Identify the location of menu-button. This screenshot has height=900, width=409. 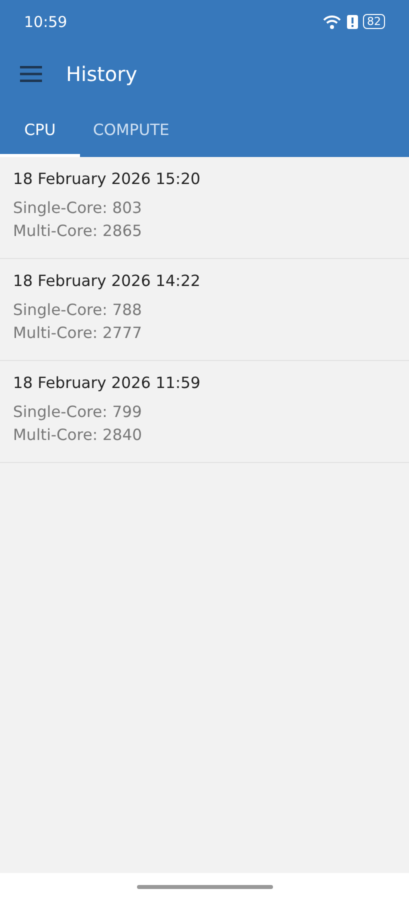
(31, 74).